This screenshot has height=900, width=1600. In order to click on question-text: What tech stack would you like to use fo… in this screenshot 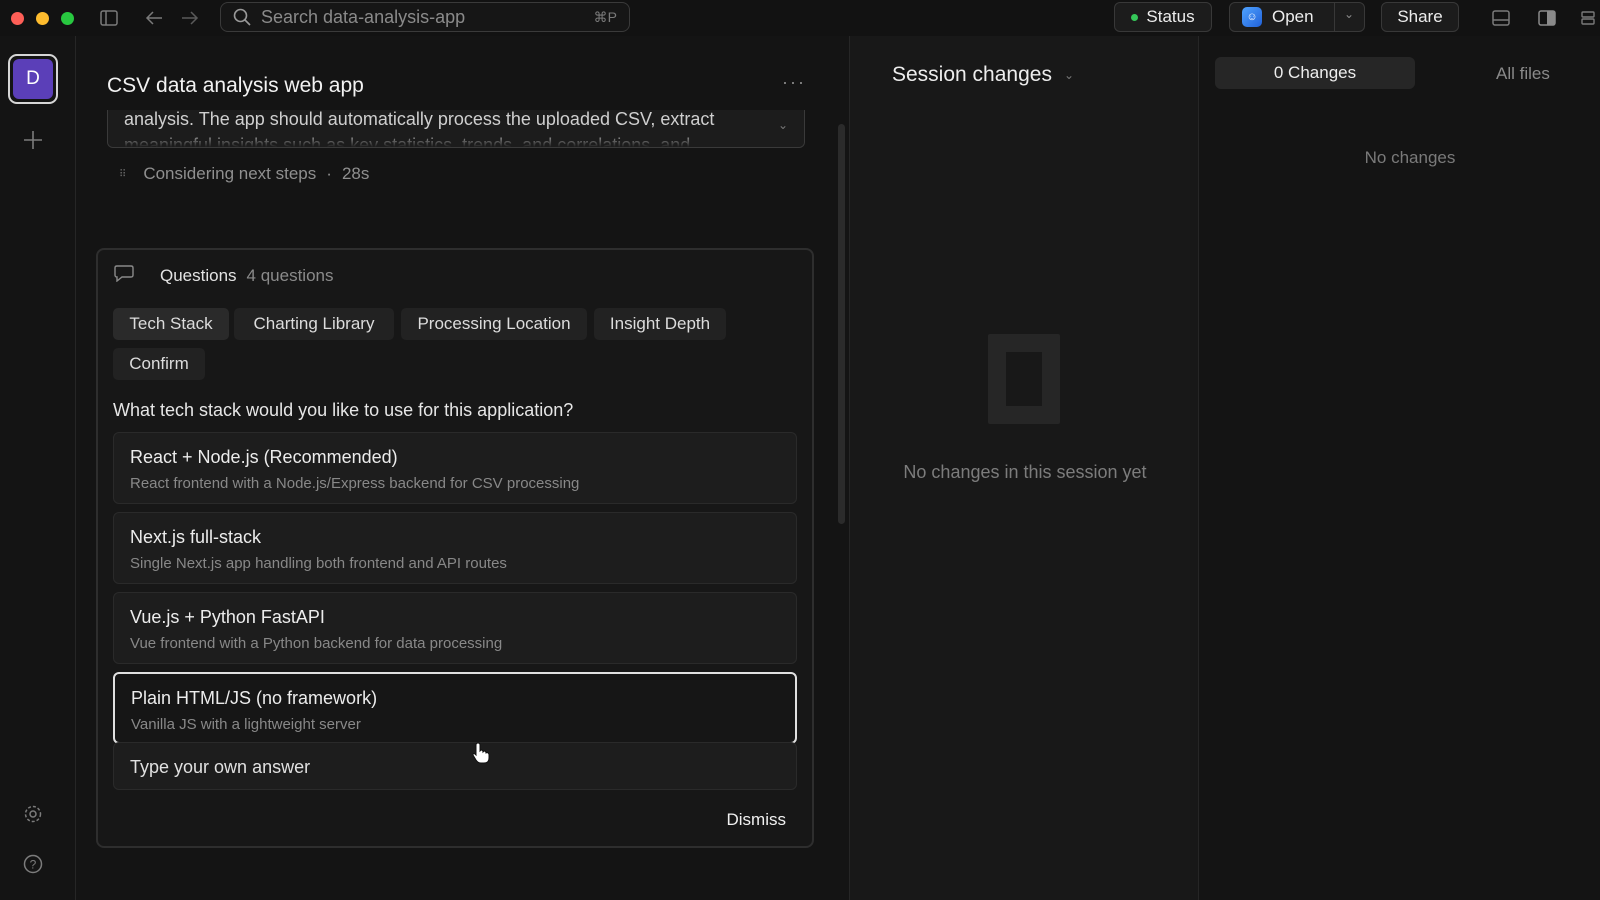, I will do `click(343, 410)`.